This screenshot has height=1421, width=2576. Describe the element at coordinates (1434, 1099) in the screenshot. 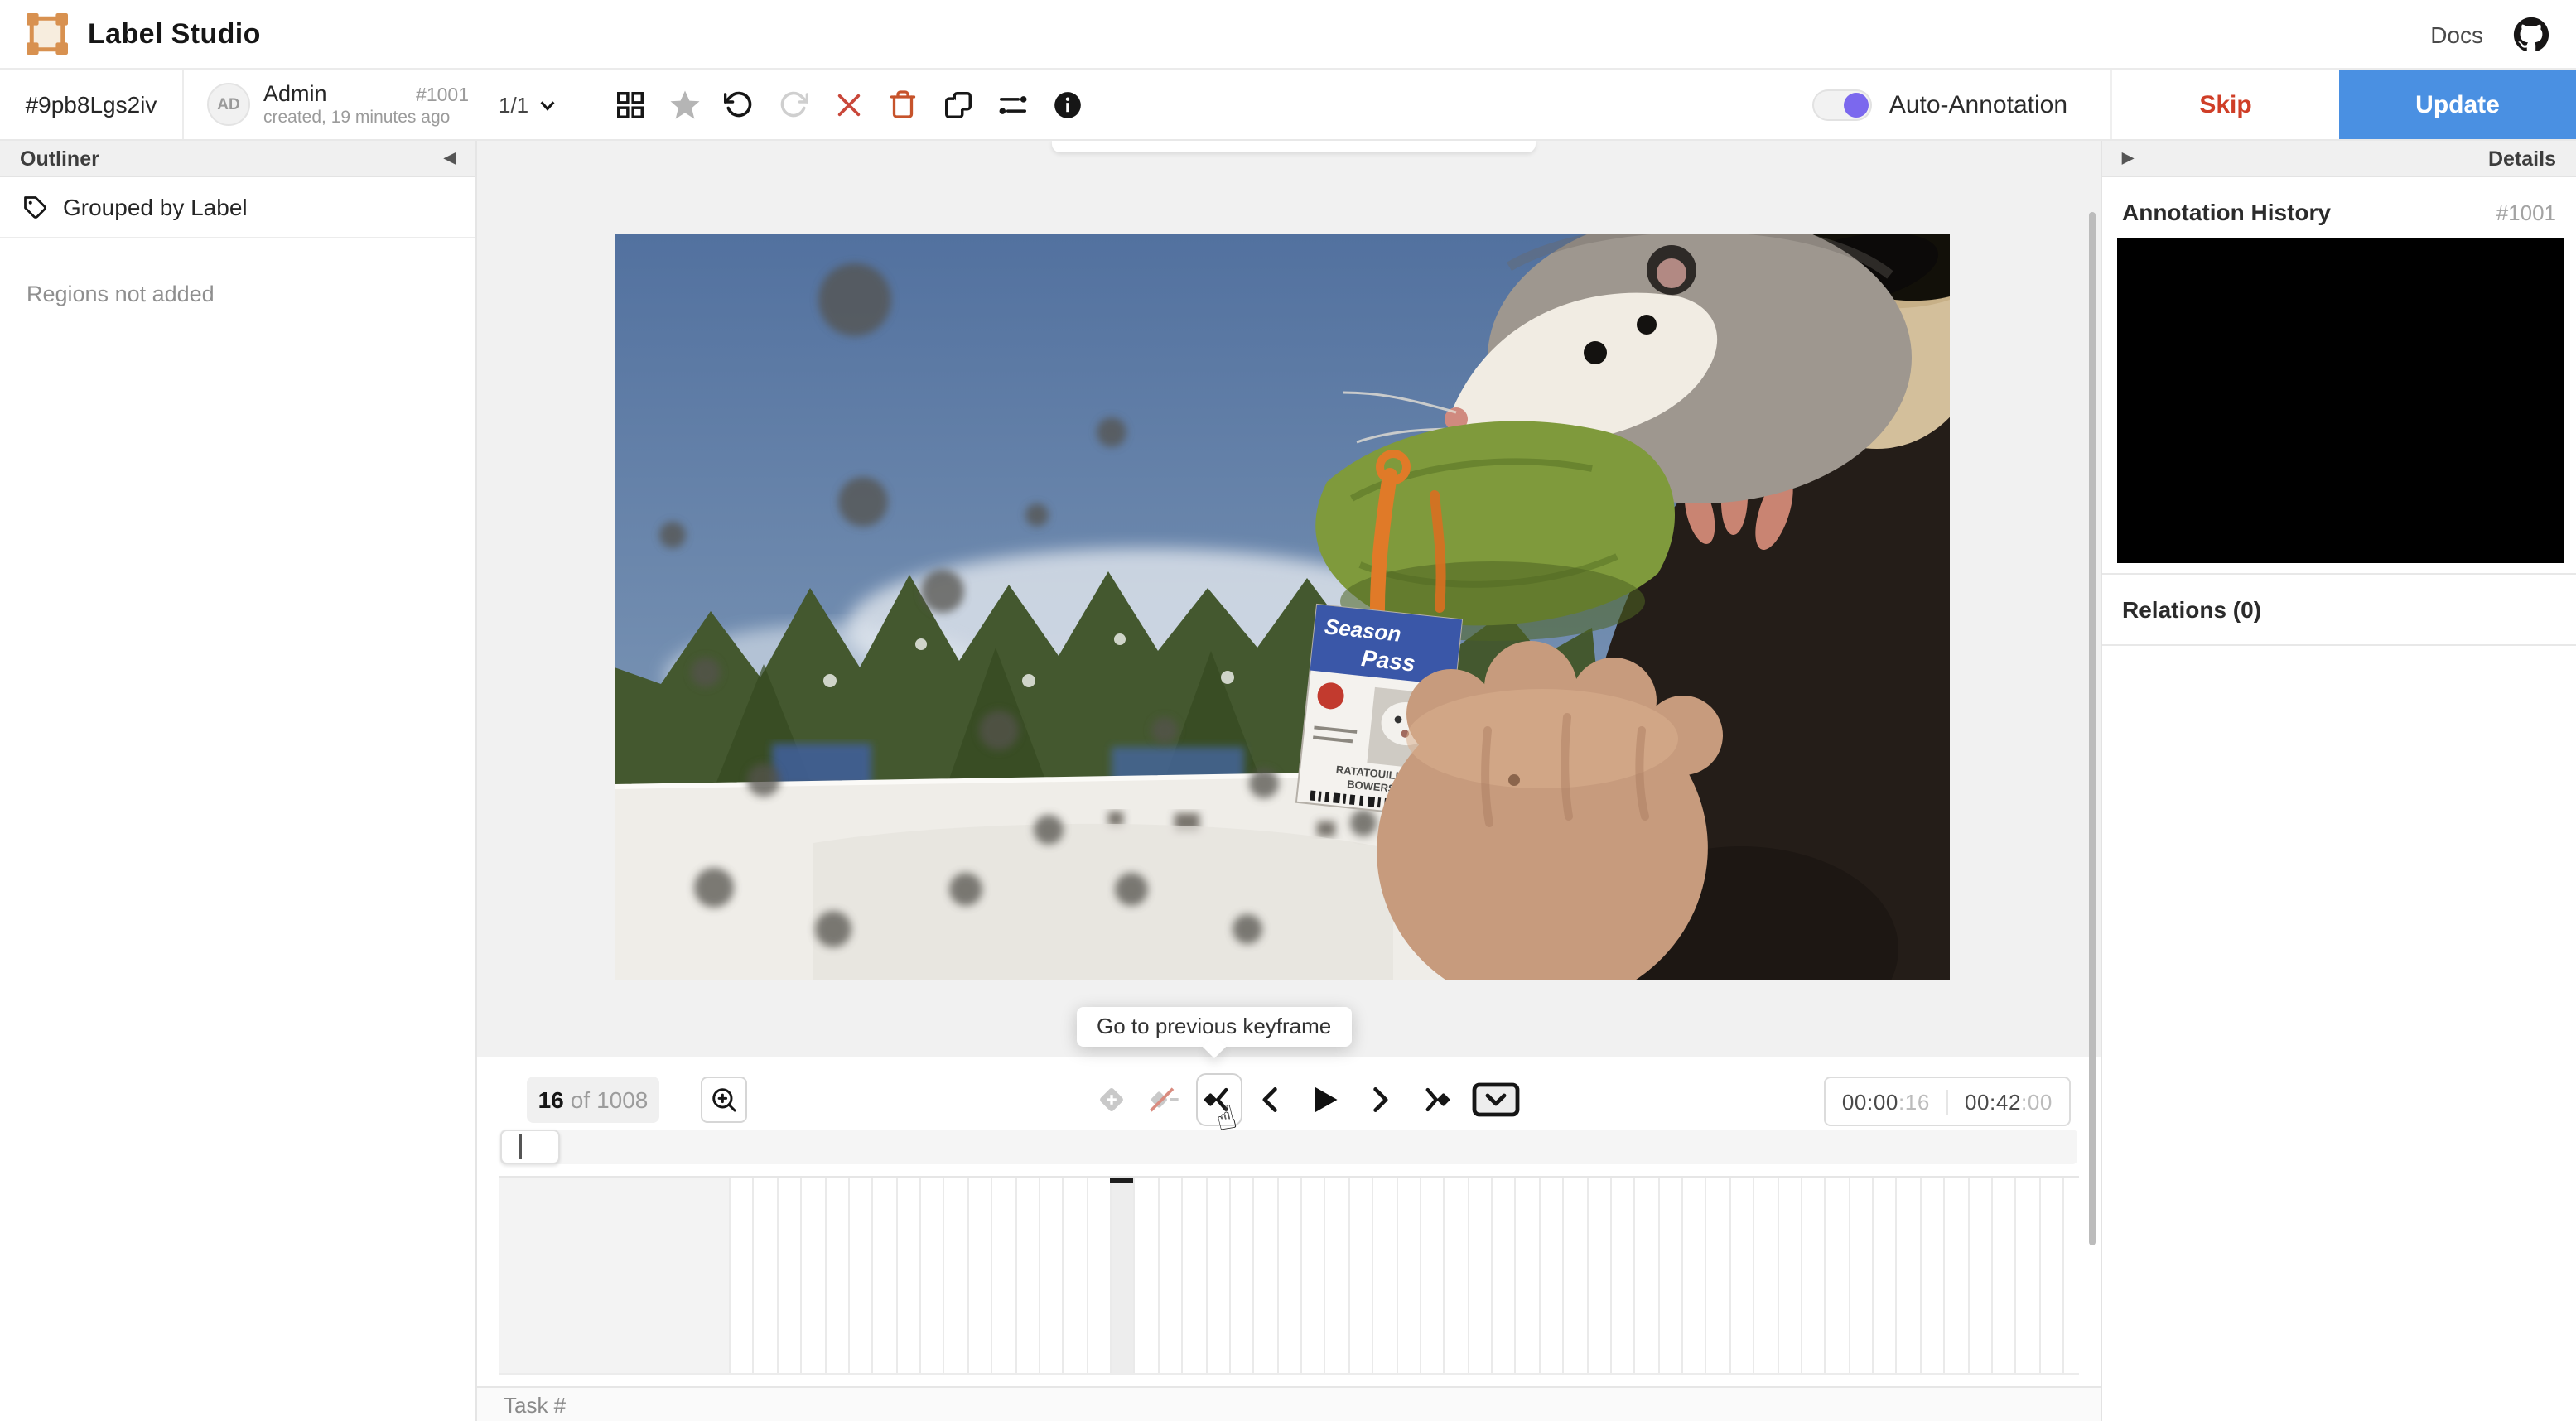

I see `next-keyframe-button` at that location.